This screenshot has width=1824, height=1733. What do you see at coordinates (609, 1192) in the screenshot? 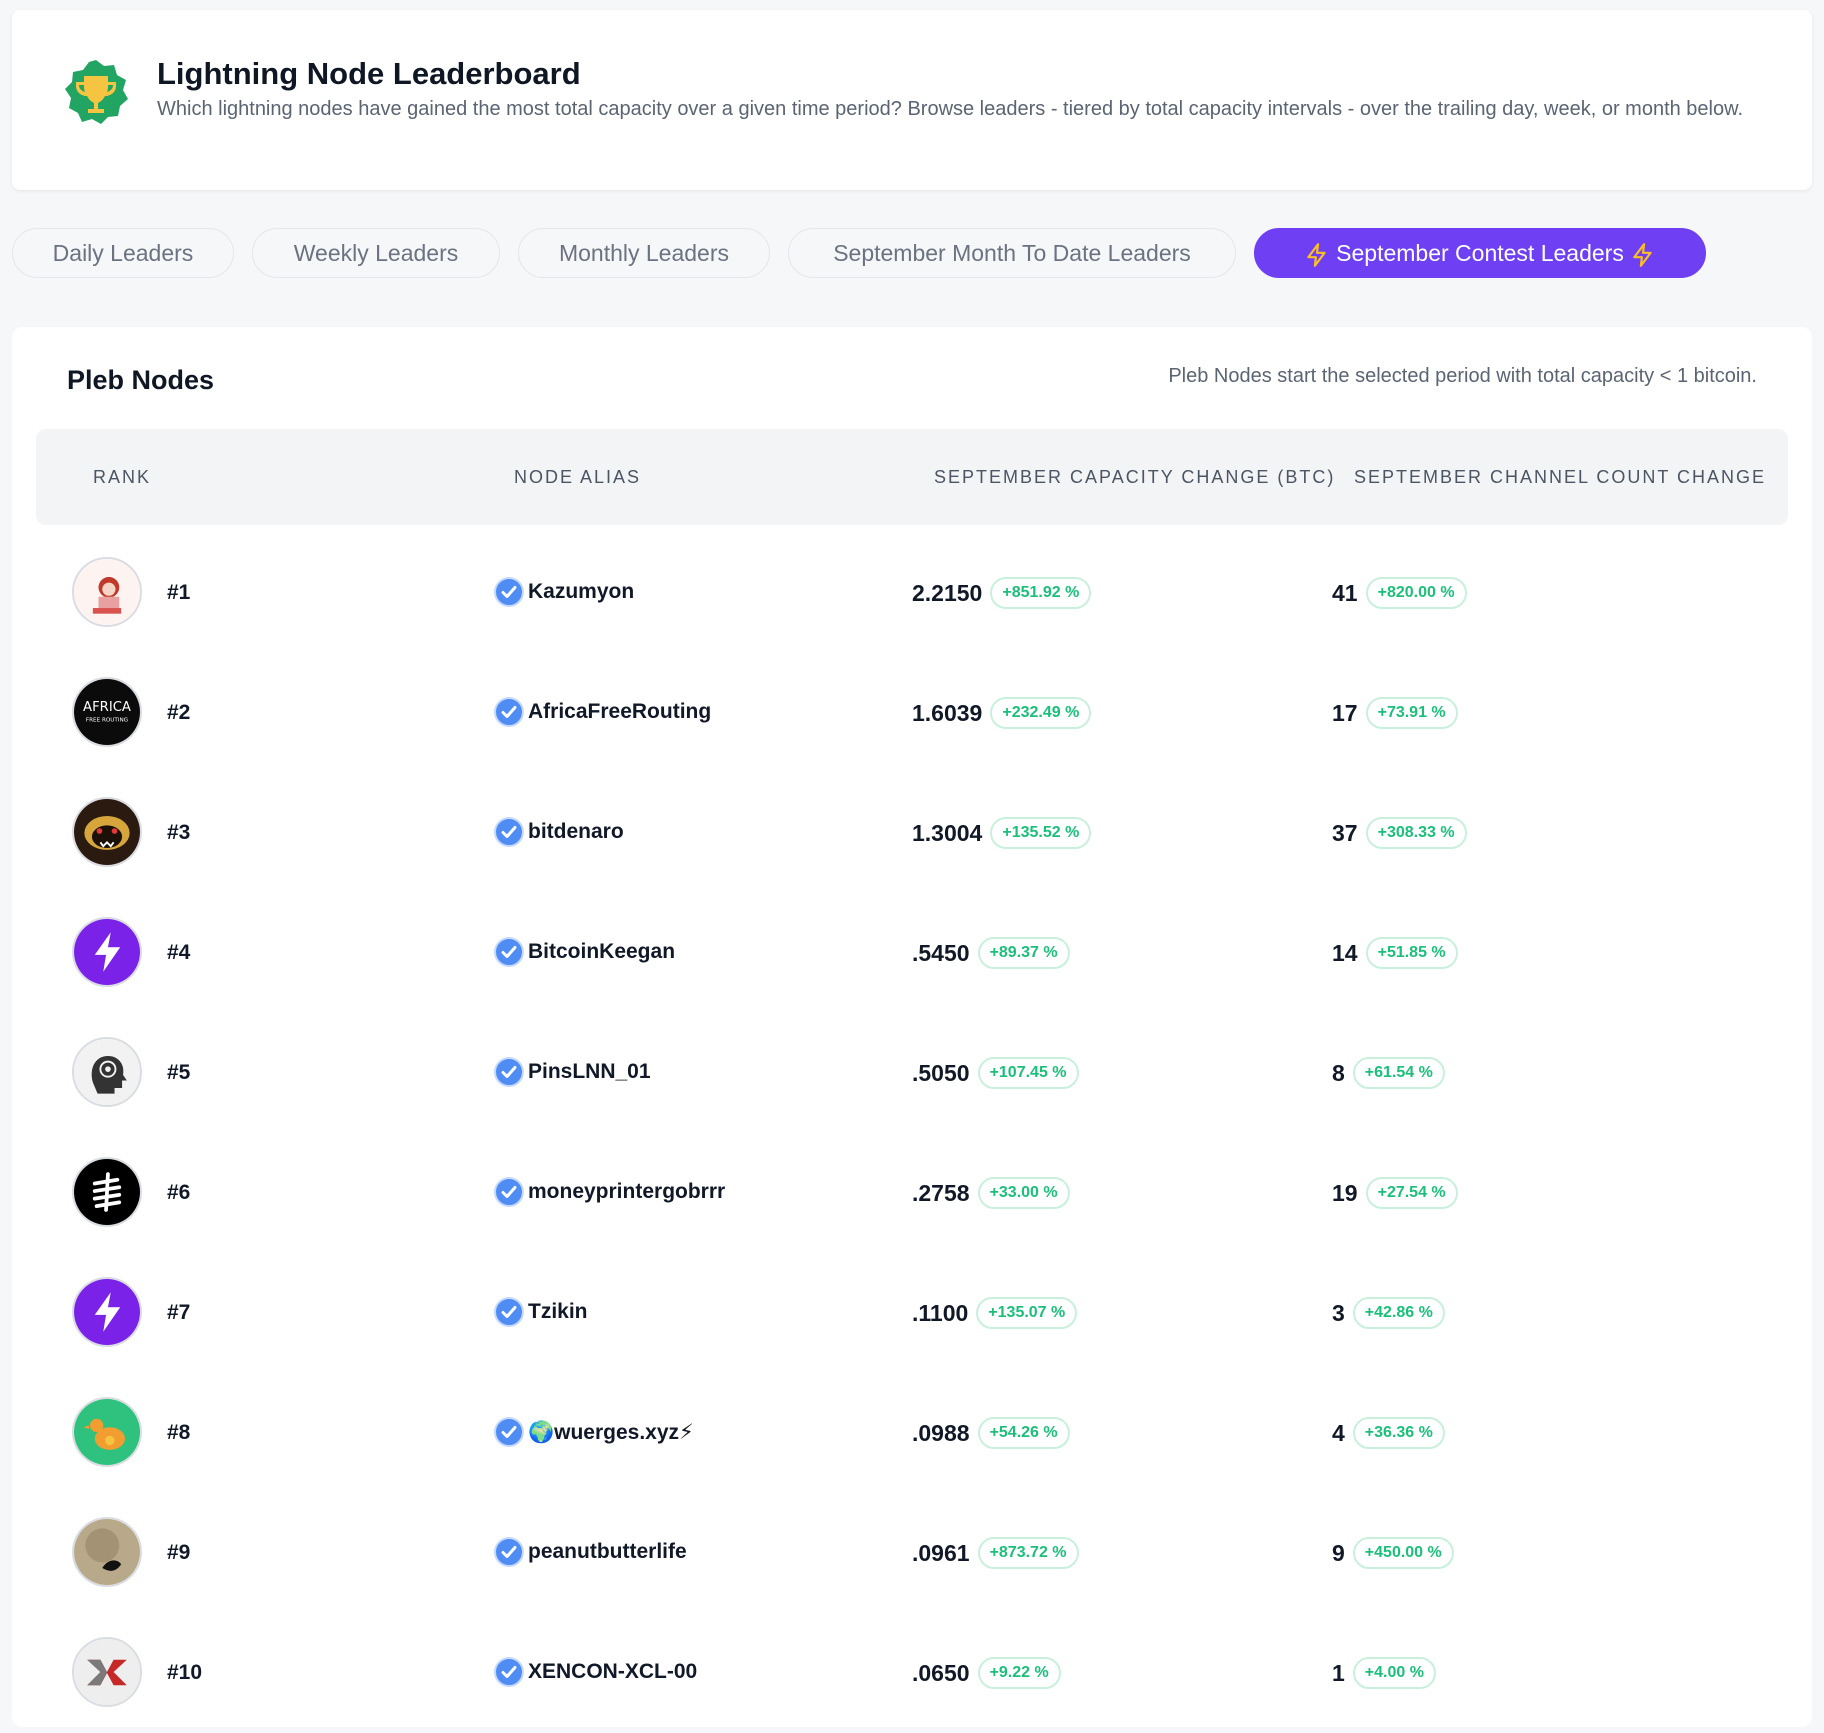
I see `node-alias-link: moneyprintergobrrr` at bounding box center [609, 1192].